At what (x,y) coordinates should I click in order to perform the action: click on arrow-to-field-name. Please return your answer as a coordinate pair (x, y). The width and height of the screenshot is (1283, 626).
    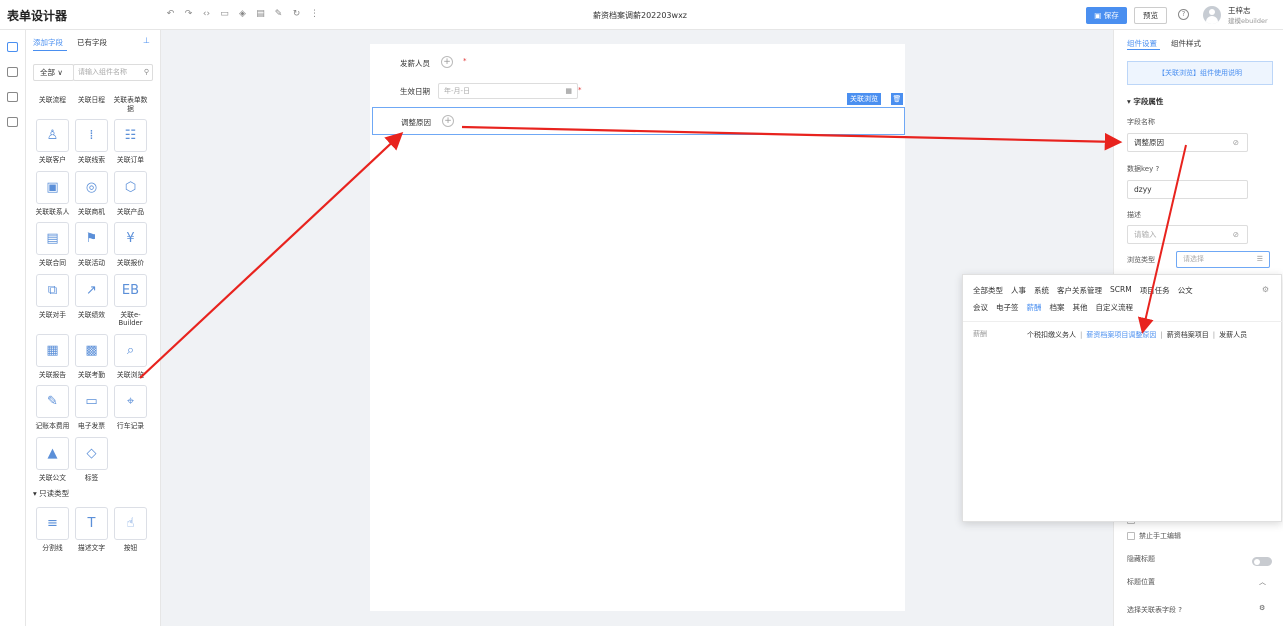
    Looking at the image, I should click on (792, 138).